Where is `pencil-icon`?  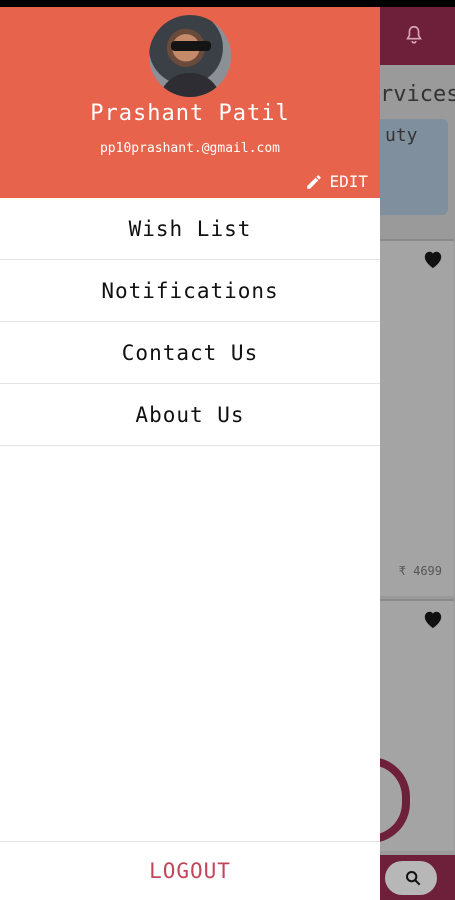
pencil-icon is located at coordinates (314, 181).